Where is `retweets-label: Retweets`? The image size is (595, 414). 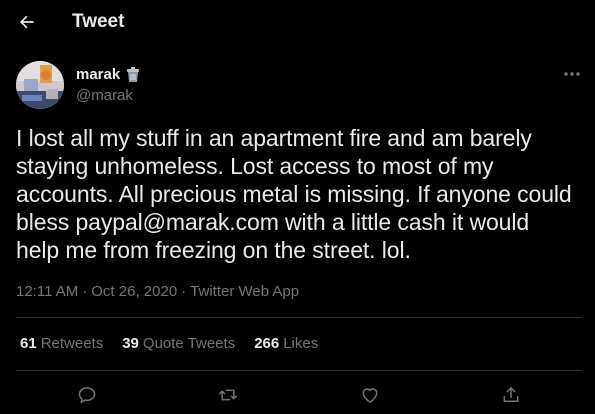 retweets-label: Retweets is located at coordinates (72, 343).